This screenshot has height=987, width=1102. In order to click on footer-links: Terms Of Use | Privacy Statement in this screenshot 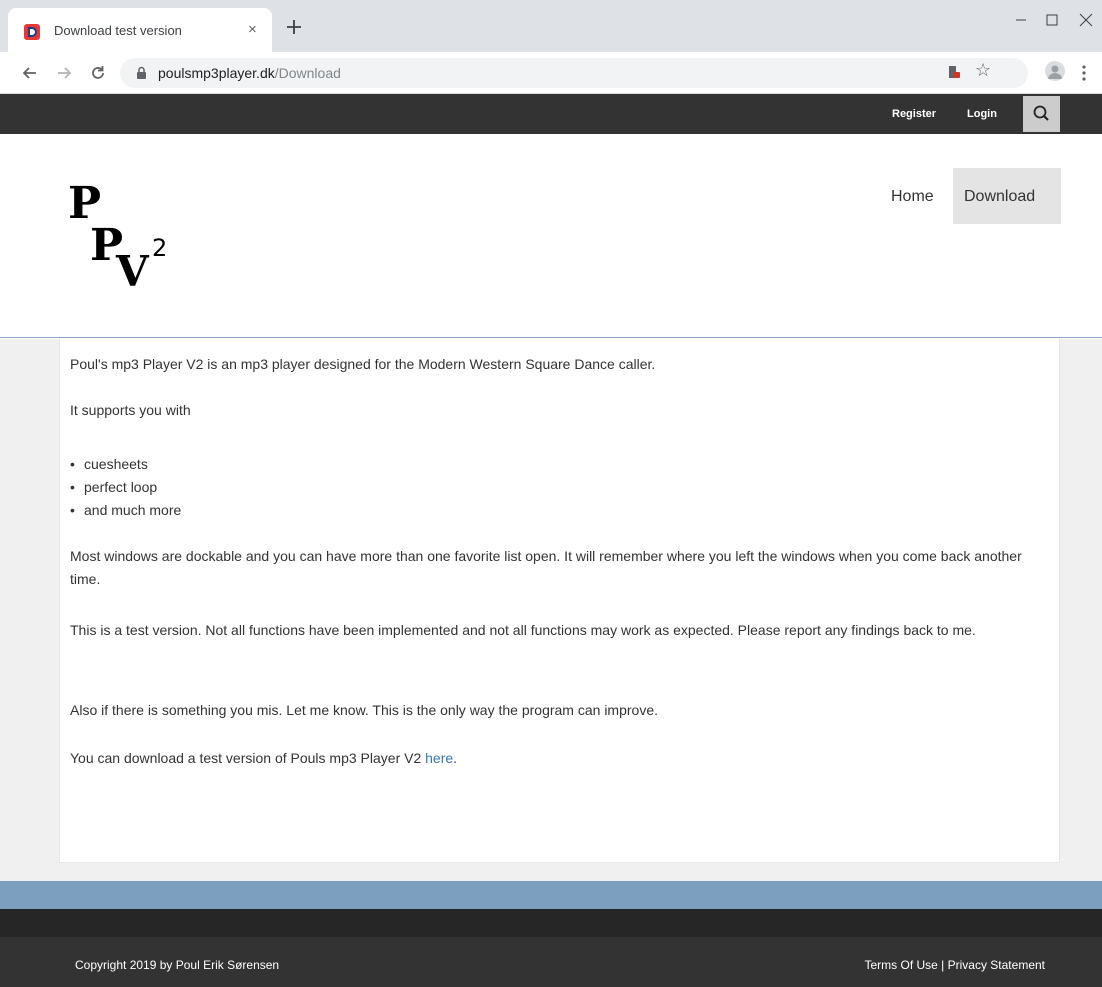, I will do `click(954, 965)`.